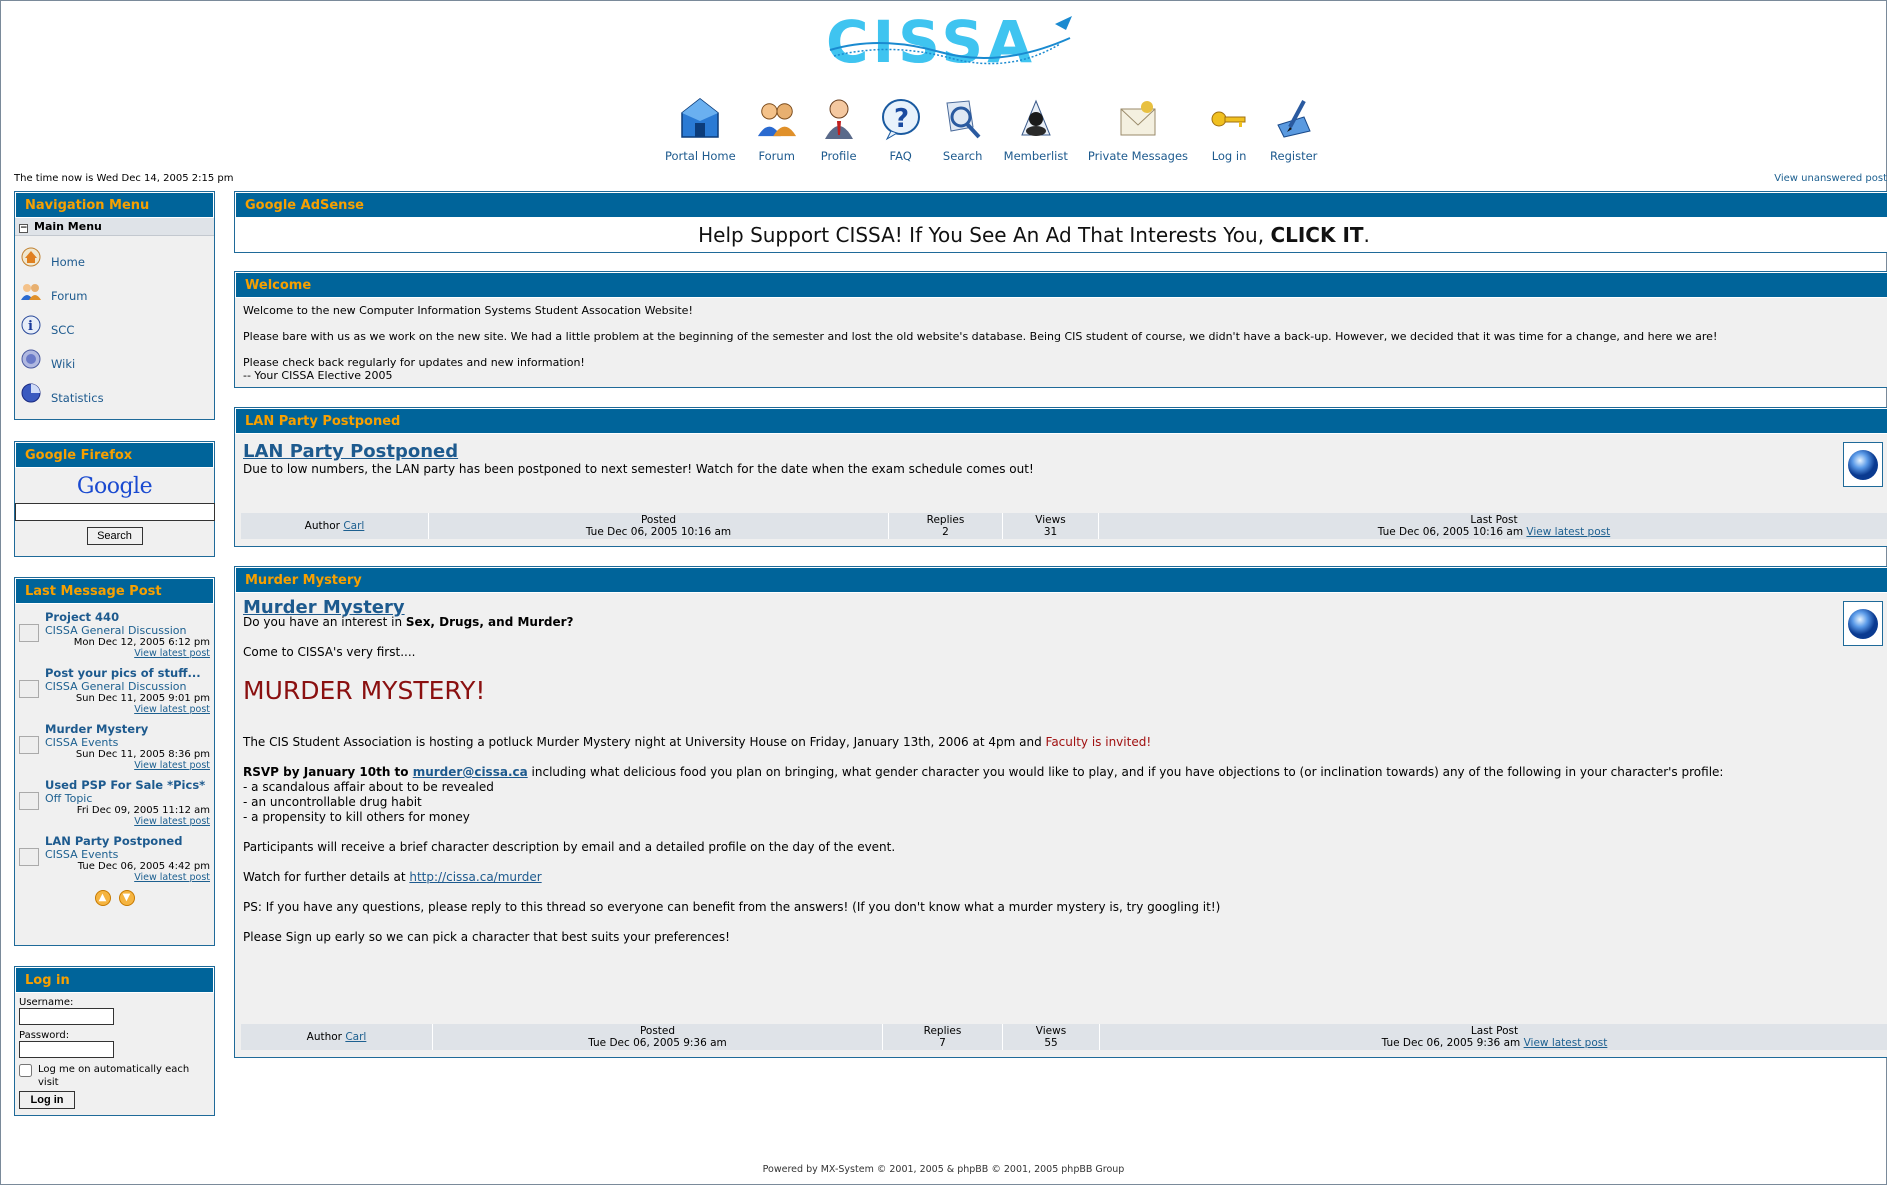  Describe the element at coordinates (102, 898) in the screenshot. I see `arrow-up-icon: ▲` at that location.